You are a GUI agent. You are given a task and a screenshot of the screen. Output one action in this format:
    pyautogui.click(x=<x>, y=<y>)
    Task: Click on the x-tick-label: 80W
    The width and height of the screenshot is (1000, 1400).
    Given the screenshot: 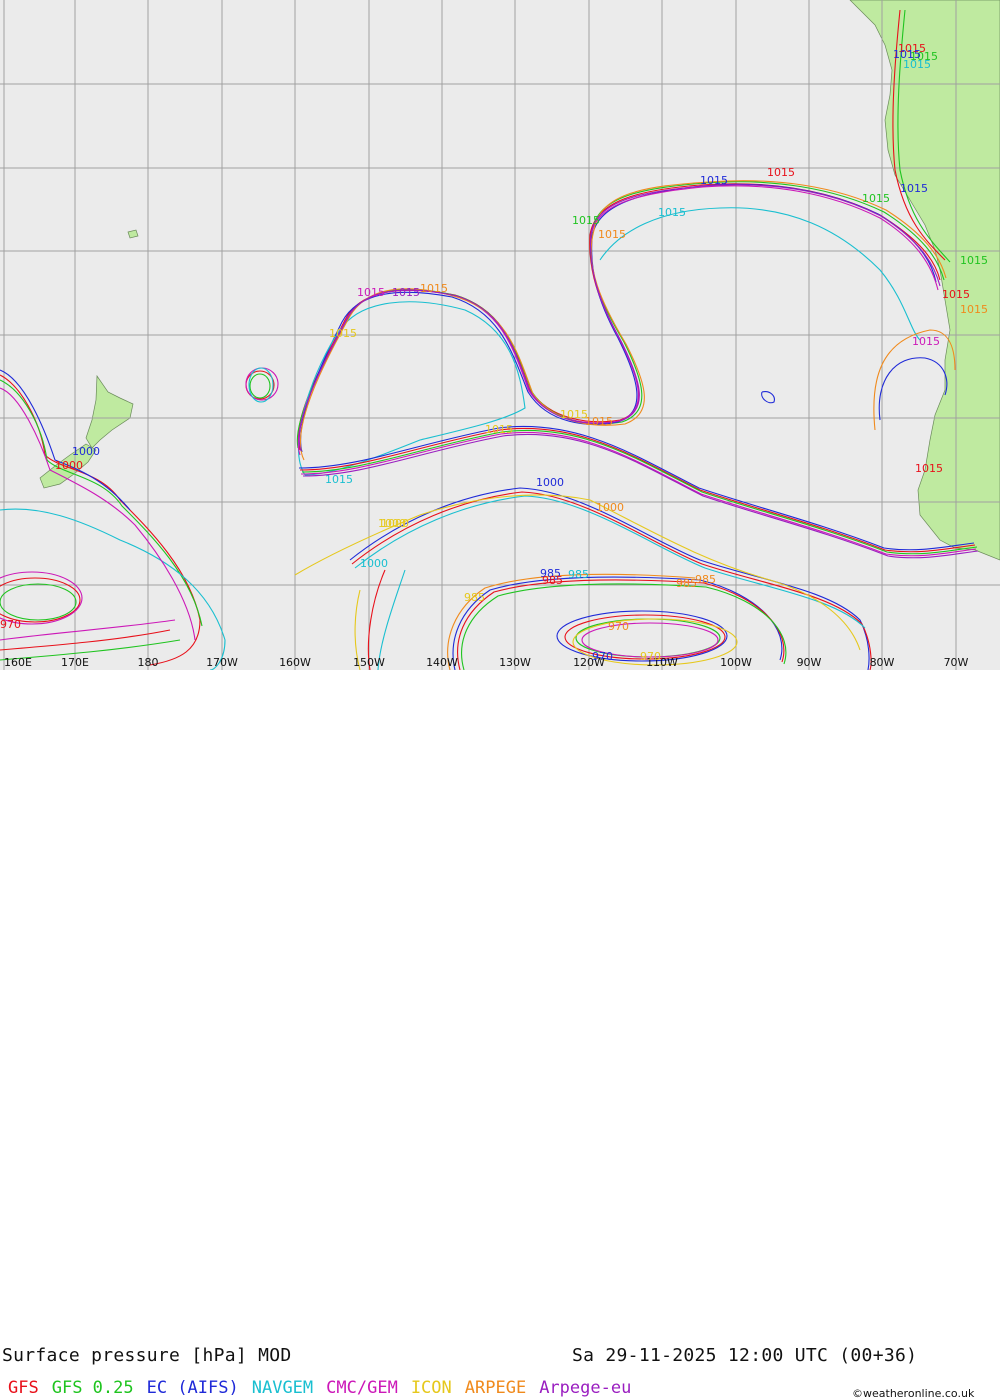 What is the action you would take?
    pyautogui.click(x=882, y=662)
    